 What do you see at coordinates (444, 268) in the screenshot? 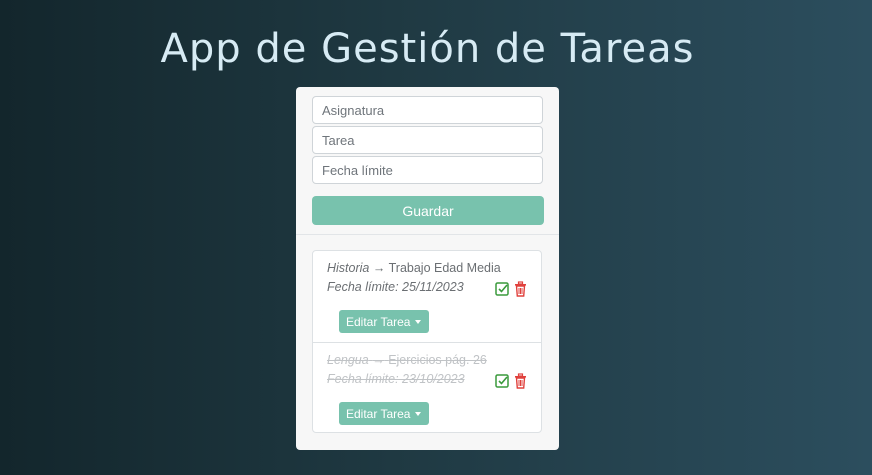
I see `task-name: Trabajo Edad Media` at bounding box center [444, 268].